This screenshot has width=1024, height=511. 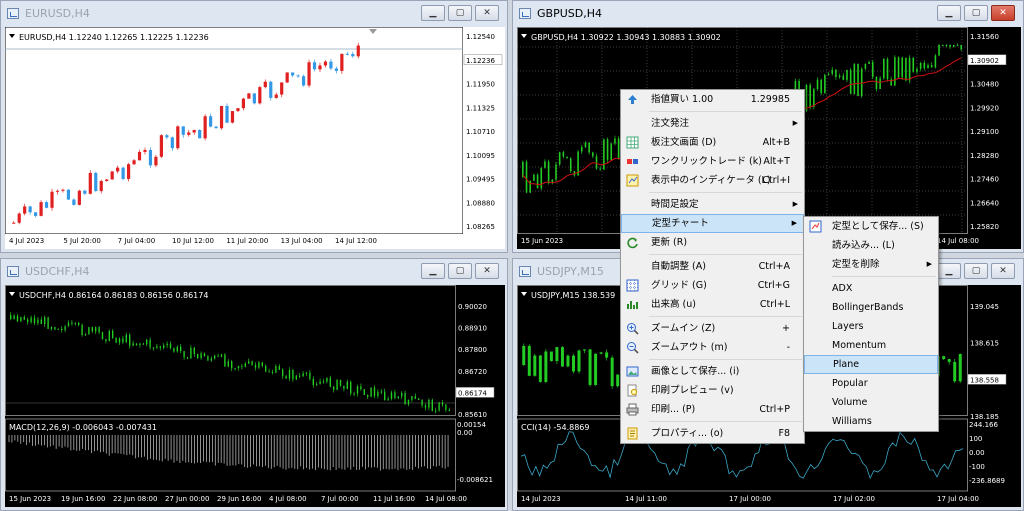 I want to click on menu-item-17: ズームアウト (m) -, so click(x=712, y=347).